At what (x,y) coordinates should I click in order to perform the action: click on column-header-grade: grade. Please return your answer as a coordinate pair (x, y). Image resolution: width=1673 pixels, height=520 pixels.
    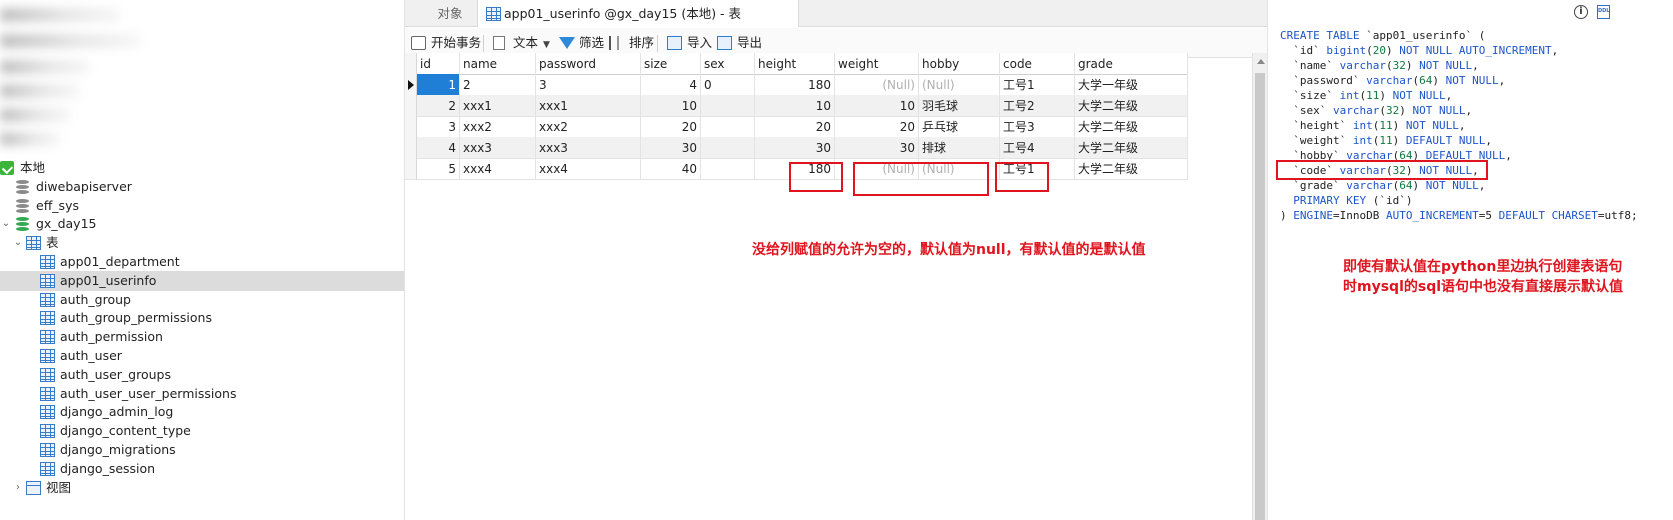
    Looking at the image, I should click on (1131, 64).